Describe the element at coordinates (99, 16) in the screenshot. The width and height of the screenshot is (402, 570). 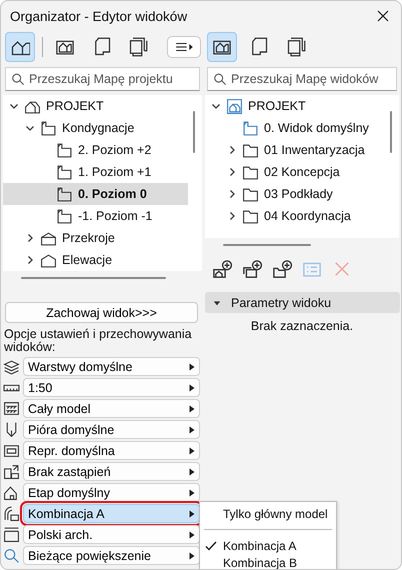
I see `window-title: Organizator - Edytor widoków` at that location.